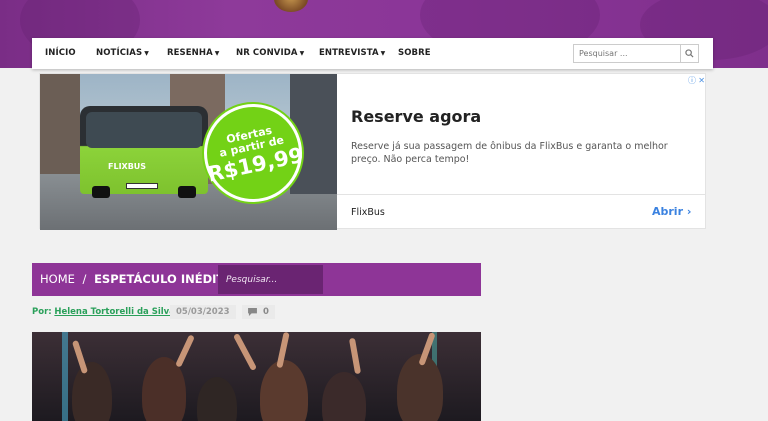  What do you see at coordinates (60, 53) in the screenshot?
I see `nav-item-inicio: INÍCIO` at bounding box center [60, 53].